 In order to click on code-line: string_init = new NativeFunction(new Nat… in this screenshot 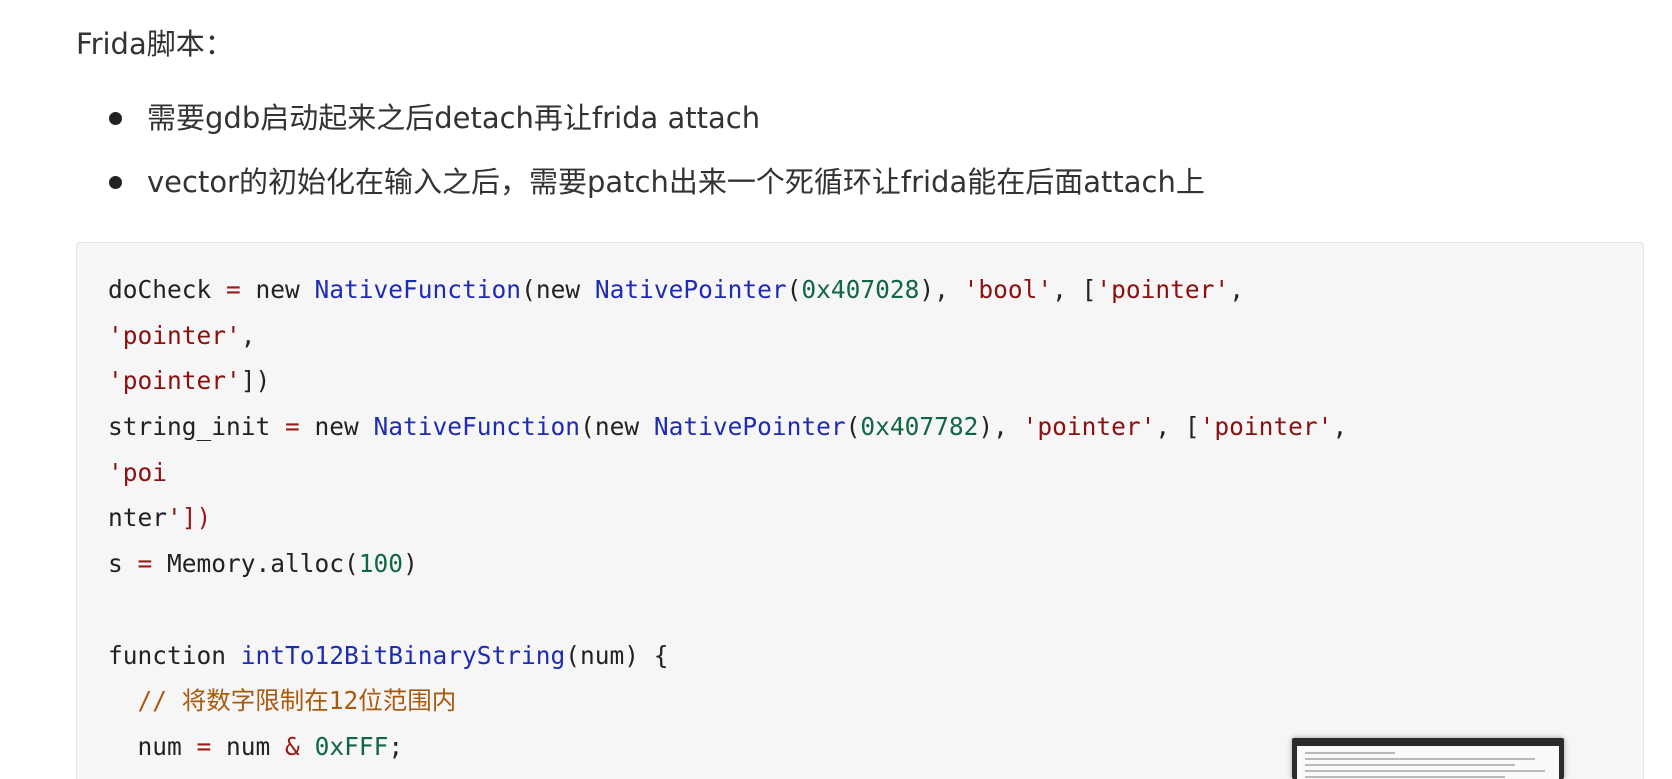, I will do `click(727, 427)`.